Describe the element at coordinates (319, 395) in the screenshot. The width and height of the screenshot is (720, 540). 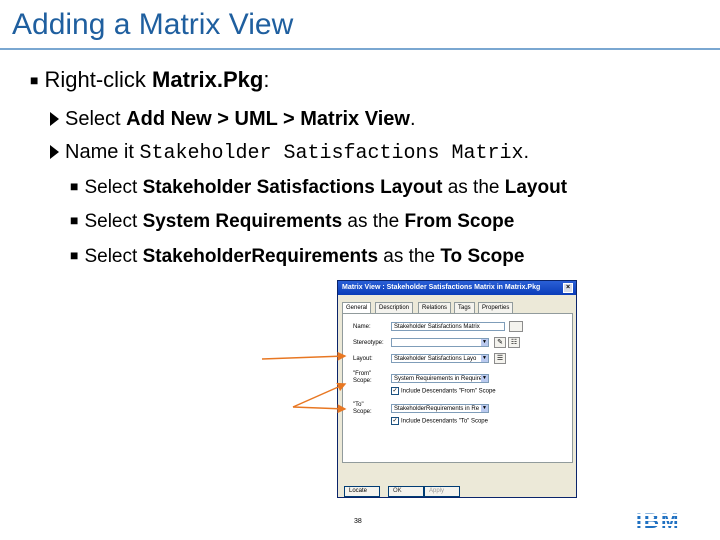
I see `arrow-to-from-scope` at that location.